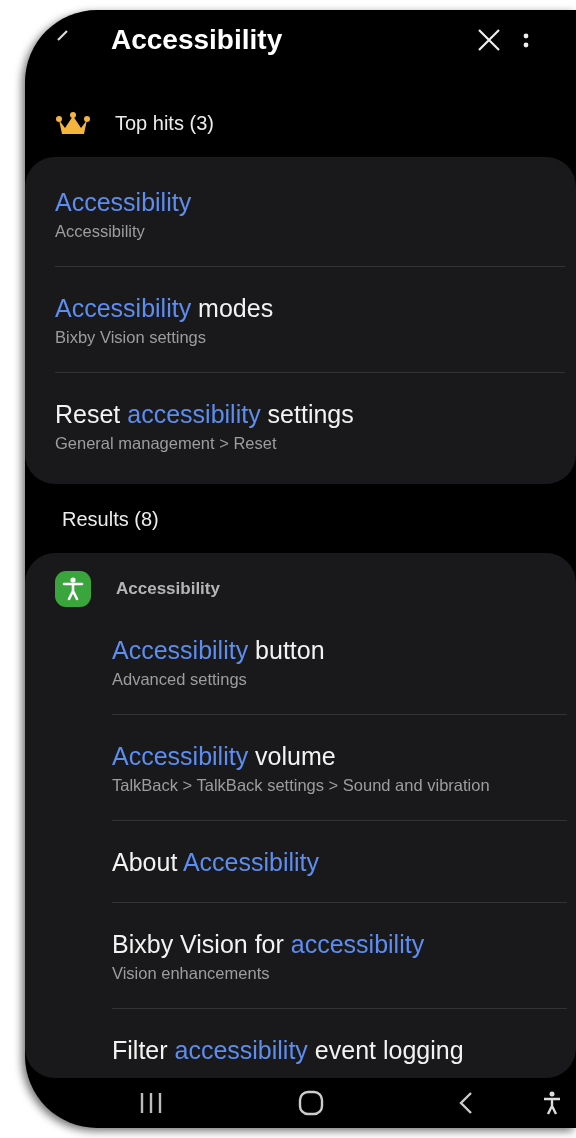 The width and height of the screenshot is (576, 1138). Describe the element at coordinates (73, 589) in the screenshot. I see `accessibility-app-icon` at that location.